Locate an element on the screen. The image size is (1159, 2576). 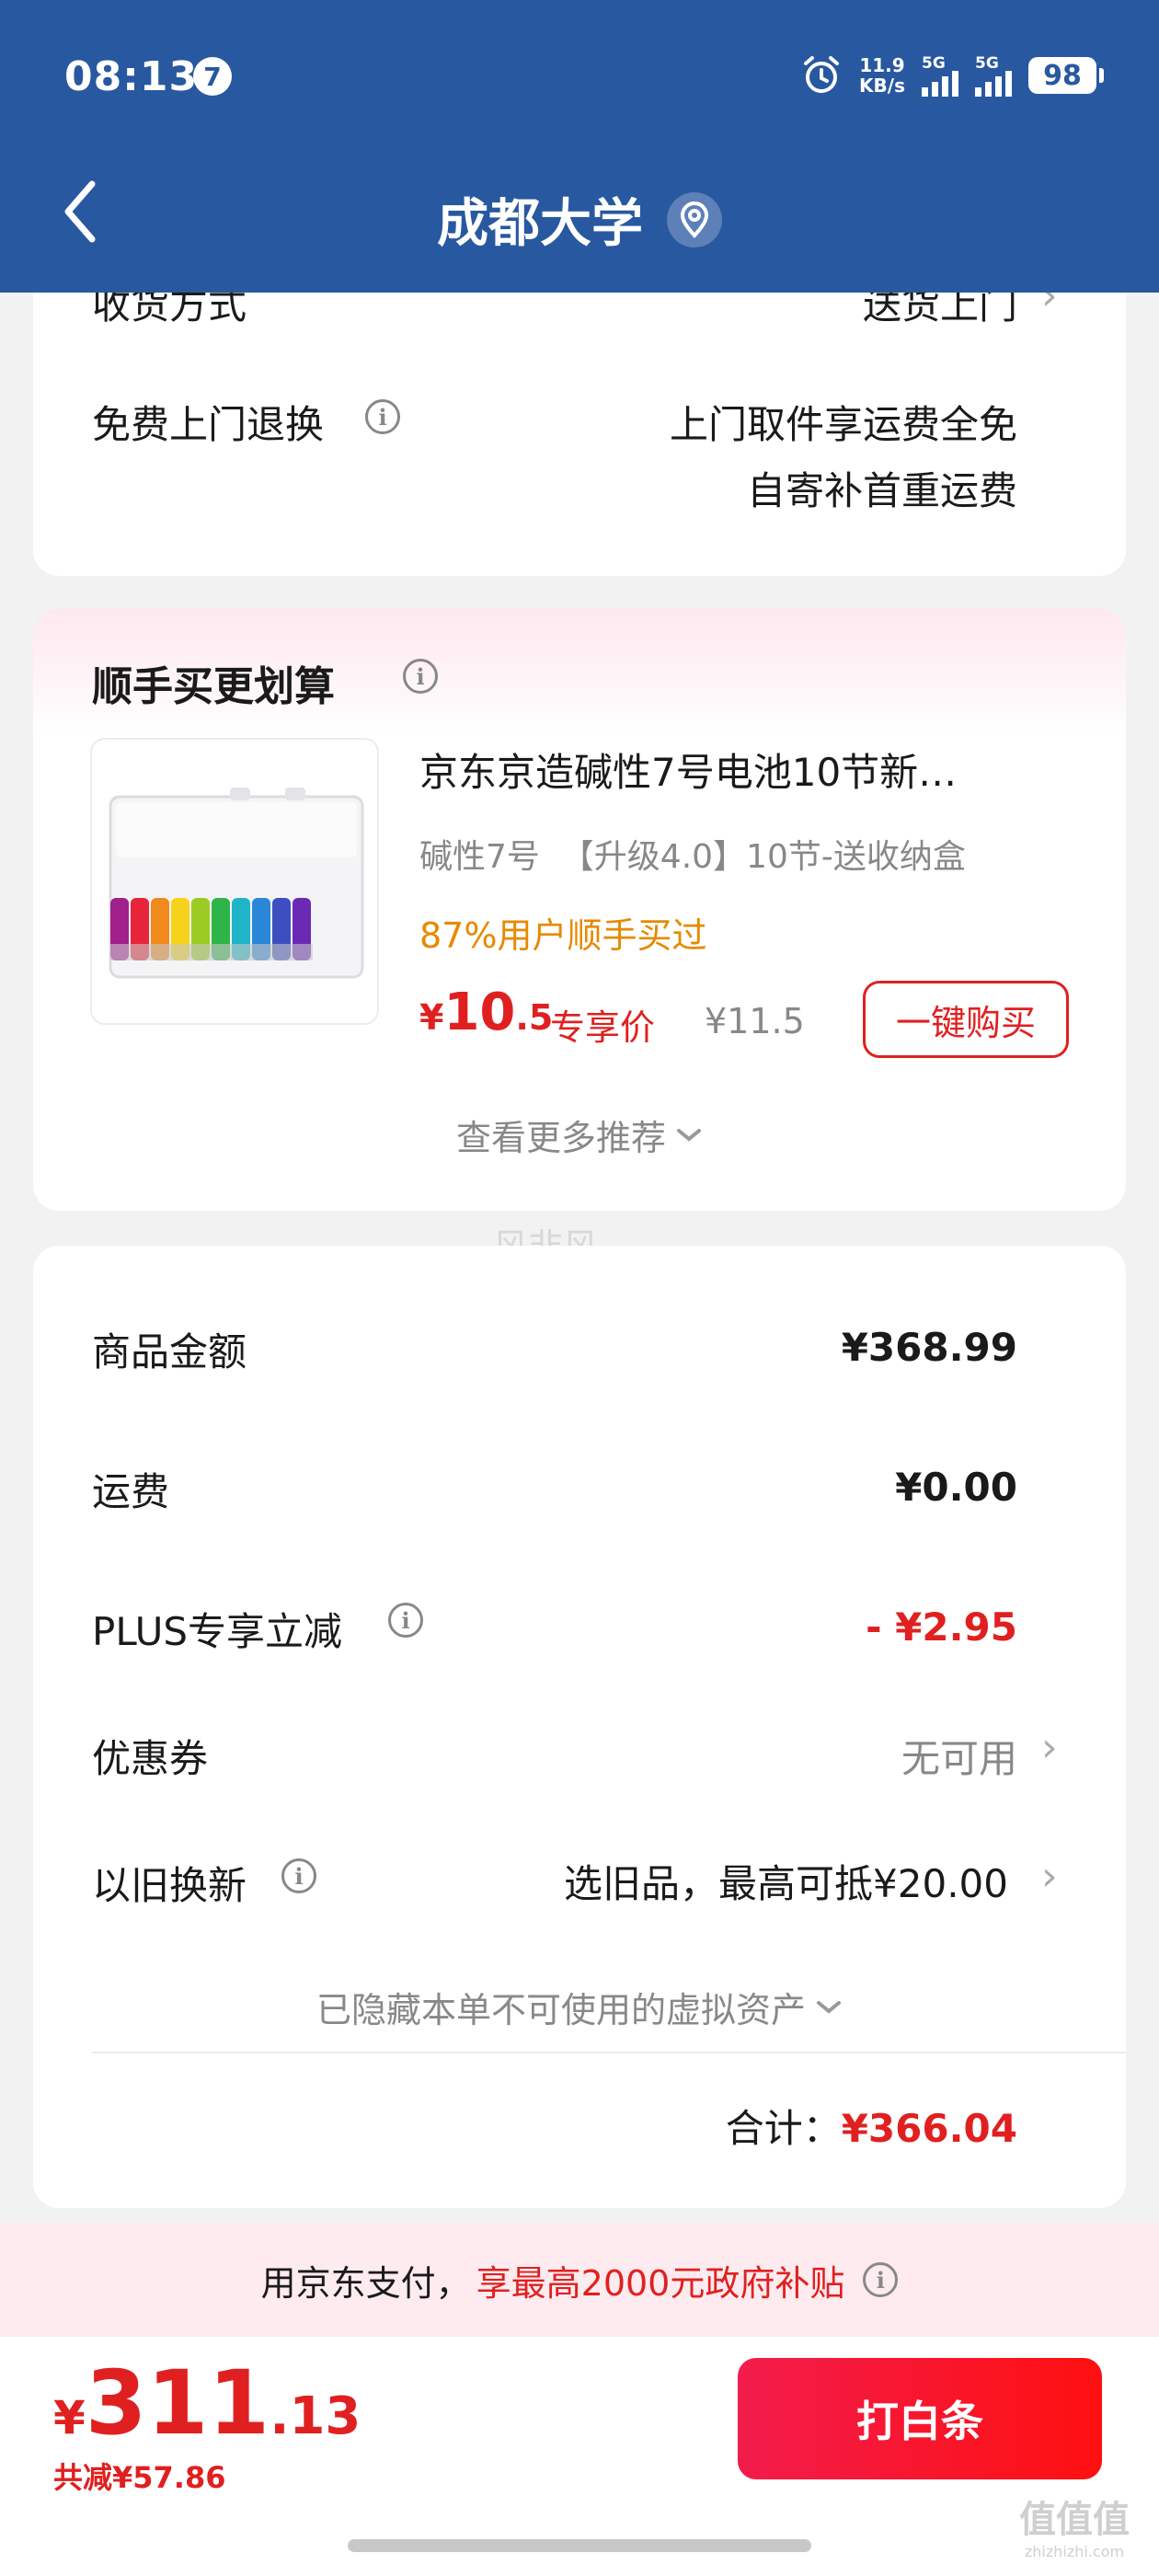
status-icons: 11.9 KB/s 5G 5G 98 is located at coordinates (952, 75).